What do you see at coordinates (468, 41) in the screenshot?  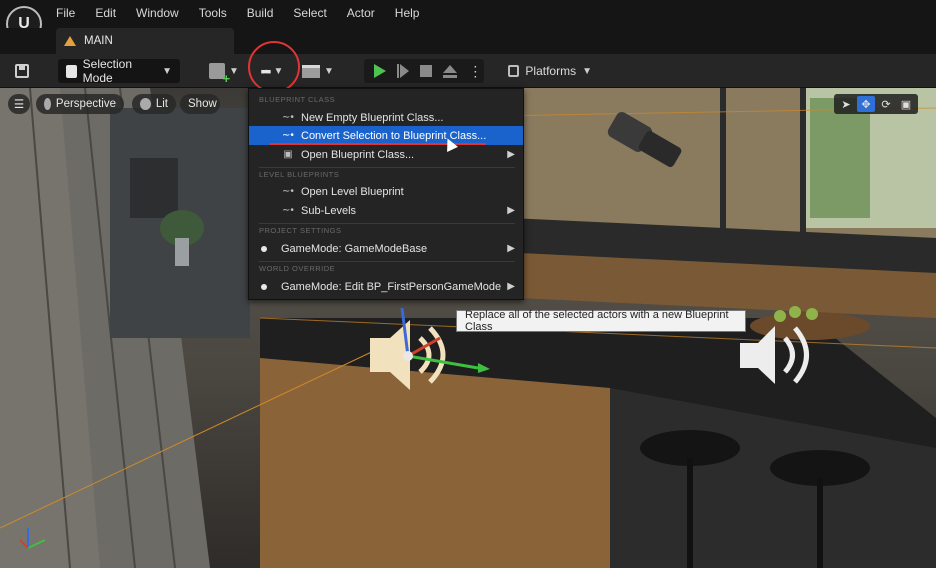 I see `tab-row: MAIN` at bounding box center [468, 41].